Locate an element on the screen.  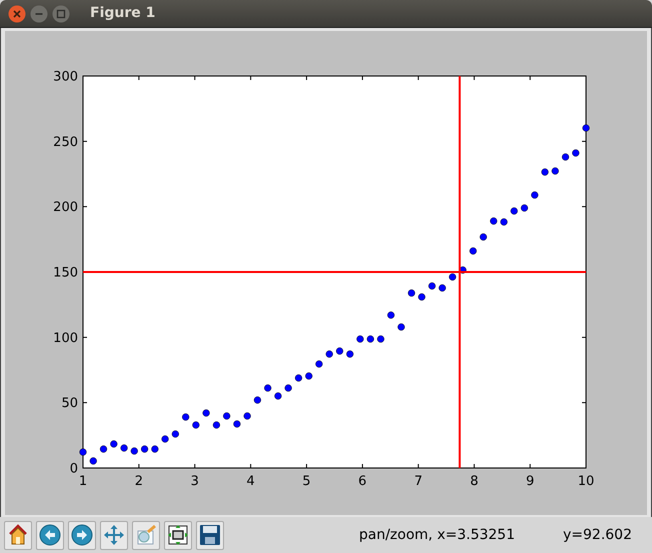
forward-button is located at coordinates (82, 535).